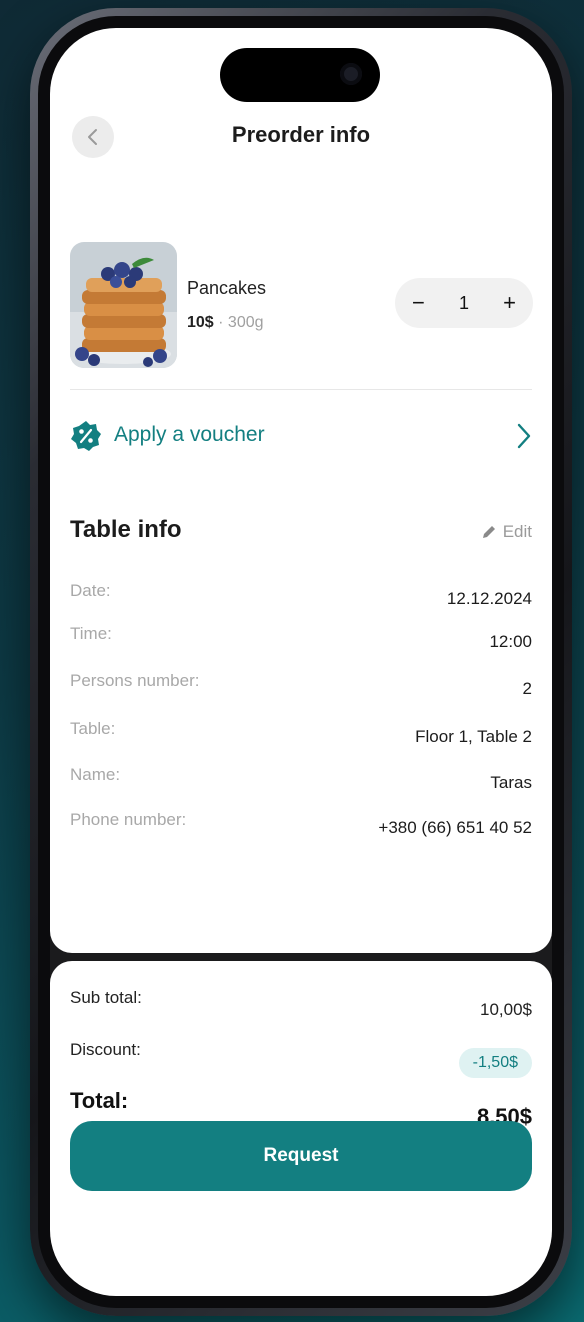  I want to click on subtotal-label: Sub total:, so click(106, 997).